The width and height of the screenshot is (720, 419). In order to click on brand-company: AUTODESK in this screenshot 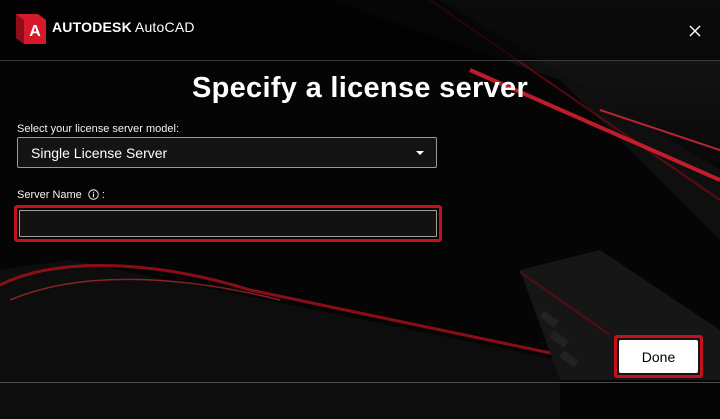, I will do `click(92, 27)`.